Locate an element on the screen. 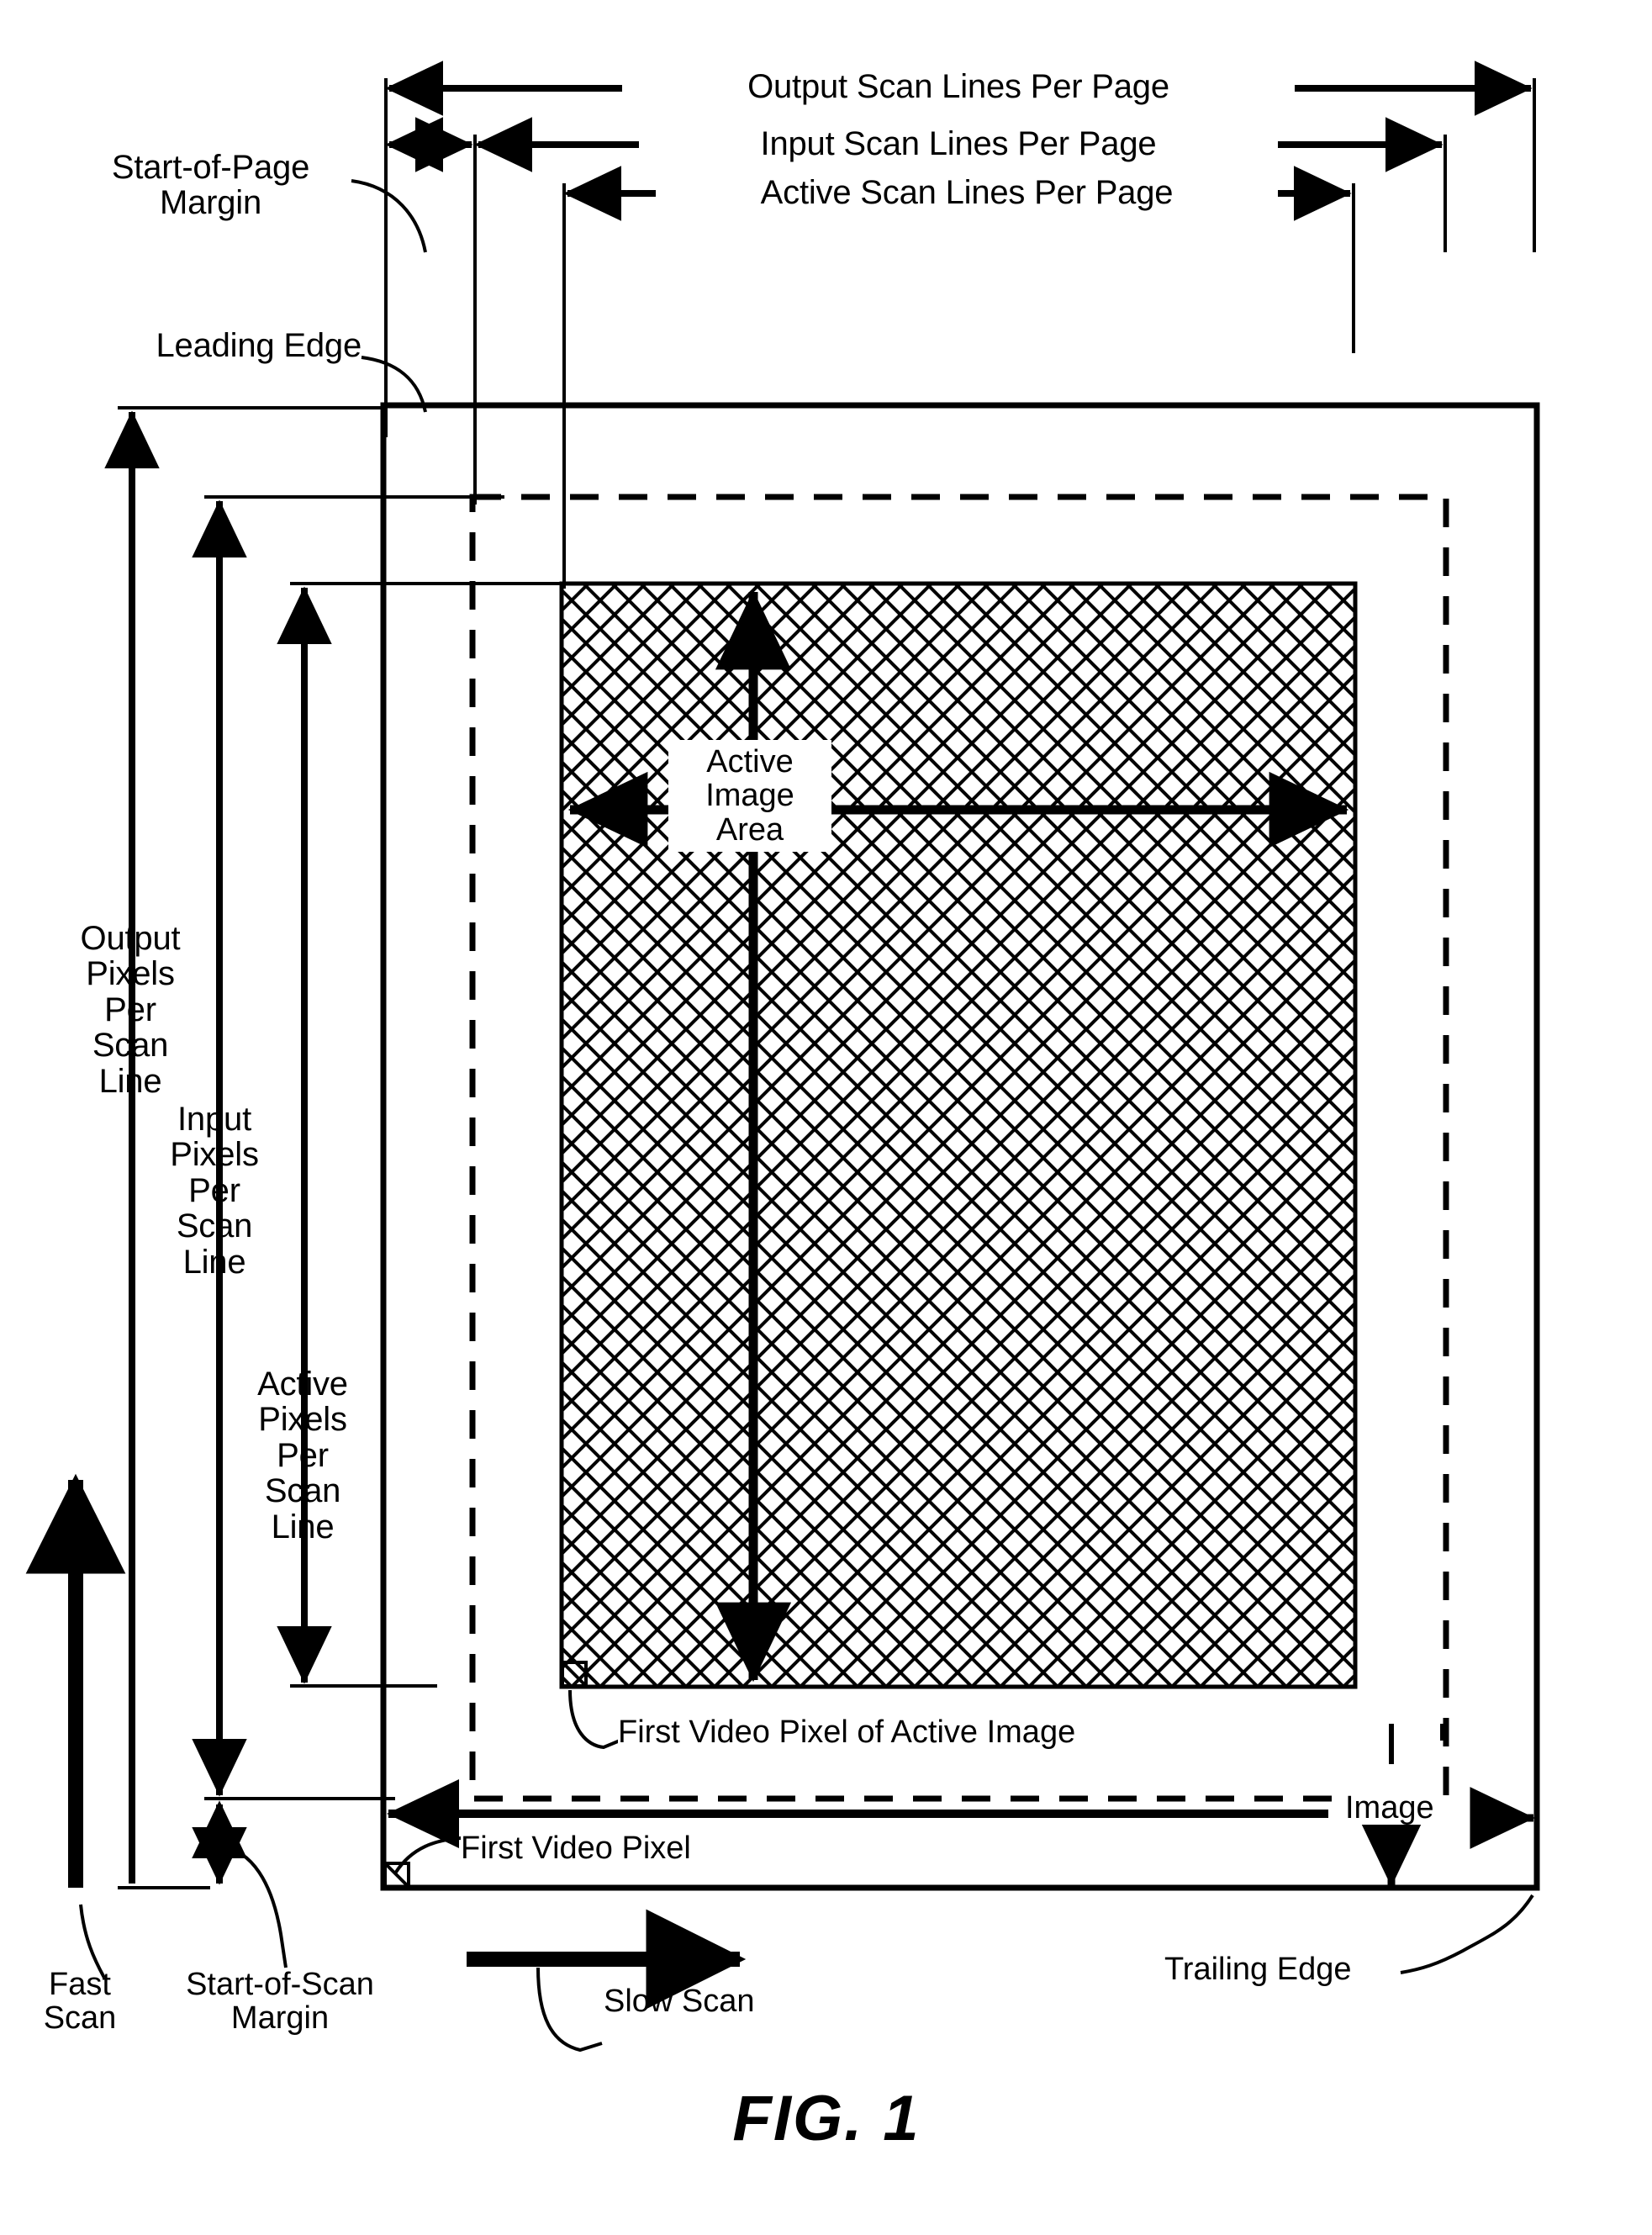 This screenshot has height=2235, width=1652. figure-caption: FIG. 1 is located at coordinates (826, 2118).